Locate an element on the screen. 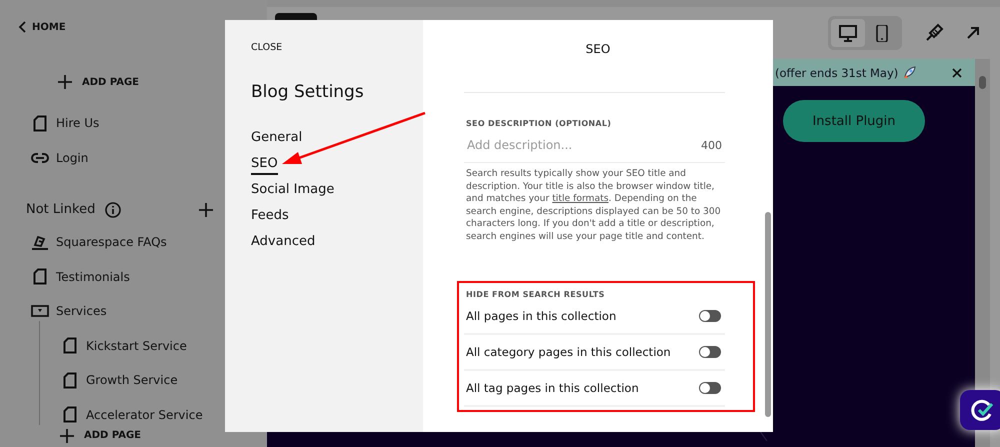 This screenshot has width=1000, height=447. back-link: HOME is located at coordinates (42, 27).